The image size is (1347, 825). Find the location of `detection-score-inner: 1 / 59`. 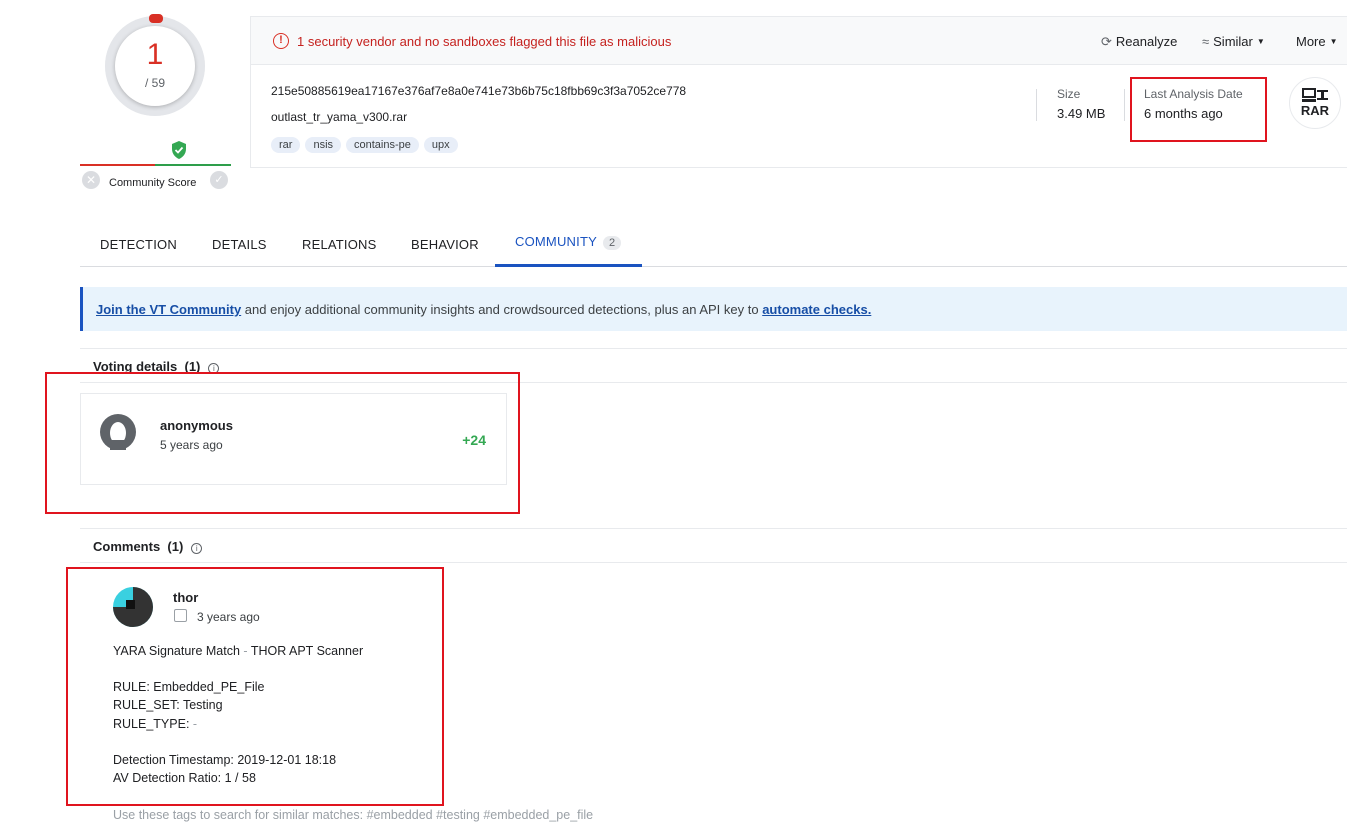

detection-score-inner: 1 / 59 is located at coordinates (155, 66).